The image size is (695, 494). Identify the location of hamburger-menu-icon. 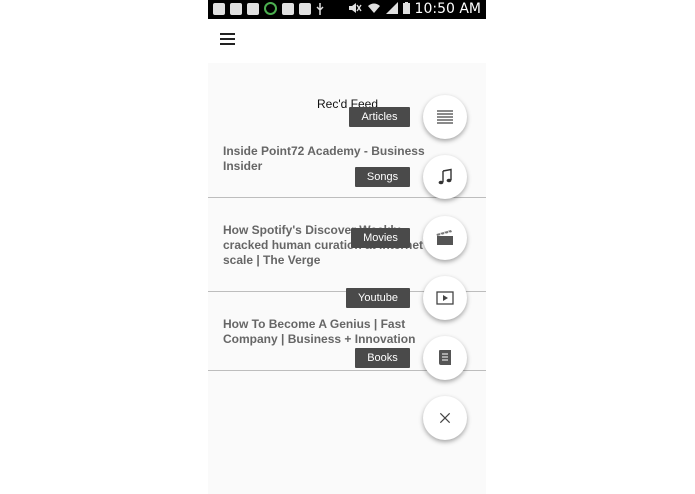
(229, 41).